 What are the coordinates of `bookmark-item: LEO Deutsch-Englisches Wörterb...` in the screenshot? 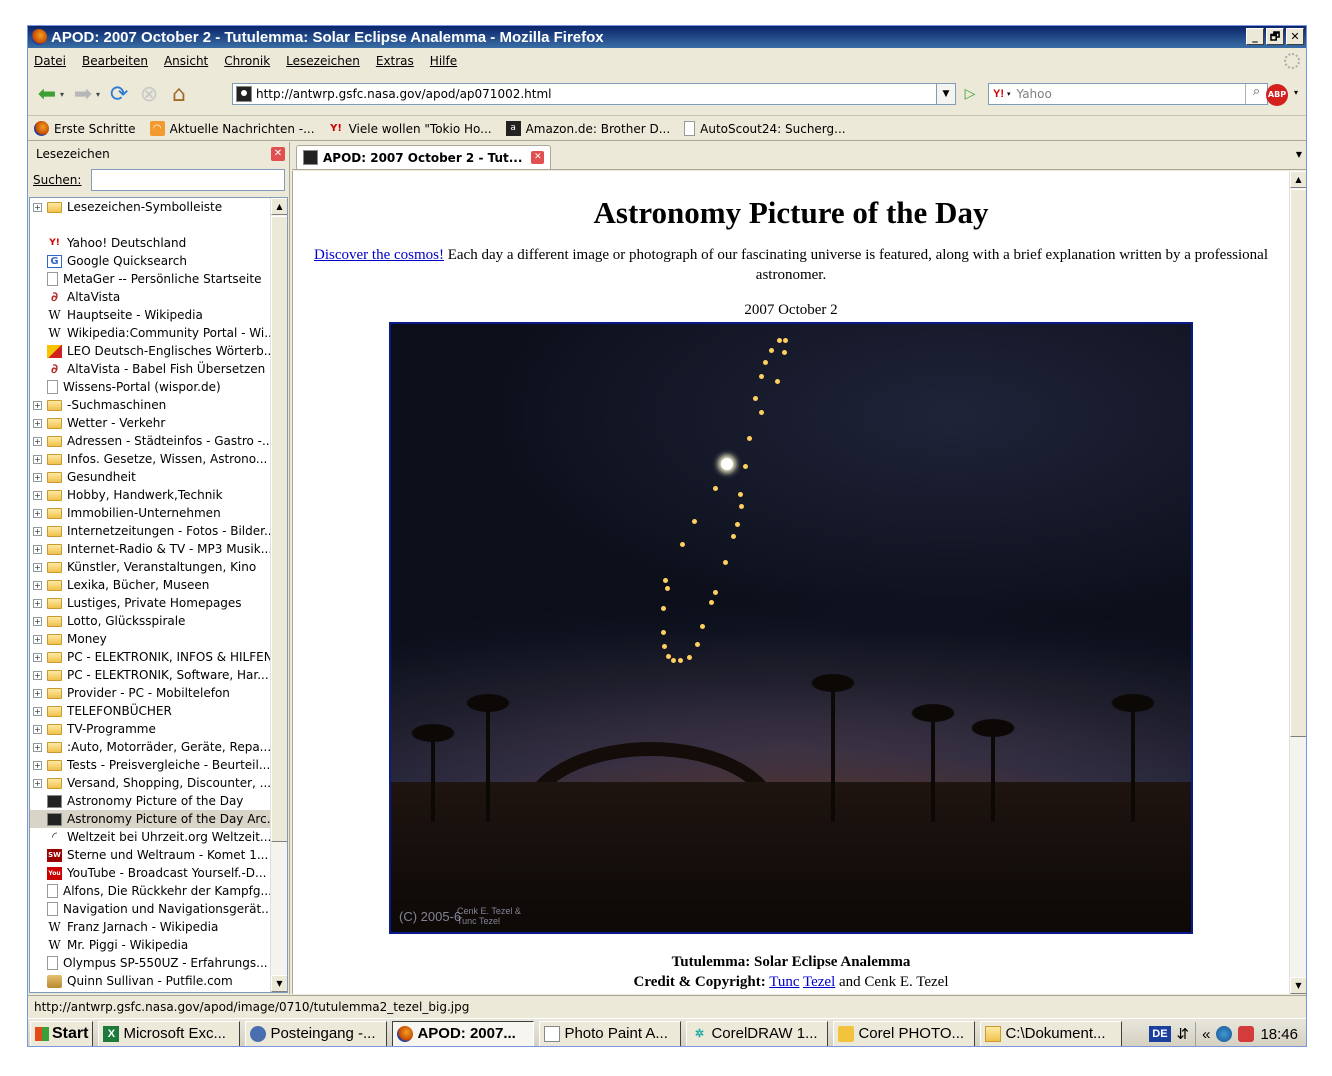 It's located at (150, 351).